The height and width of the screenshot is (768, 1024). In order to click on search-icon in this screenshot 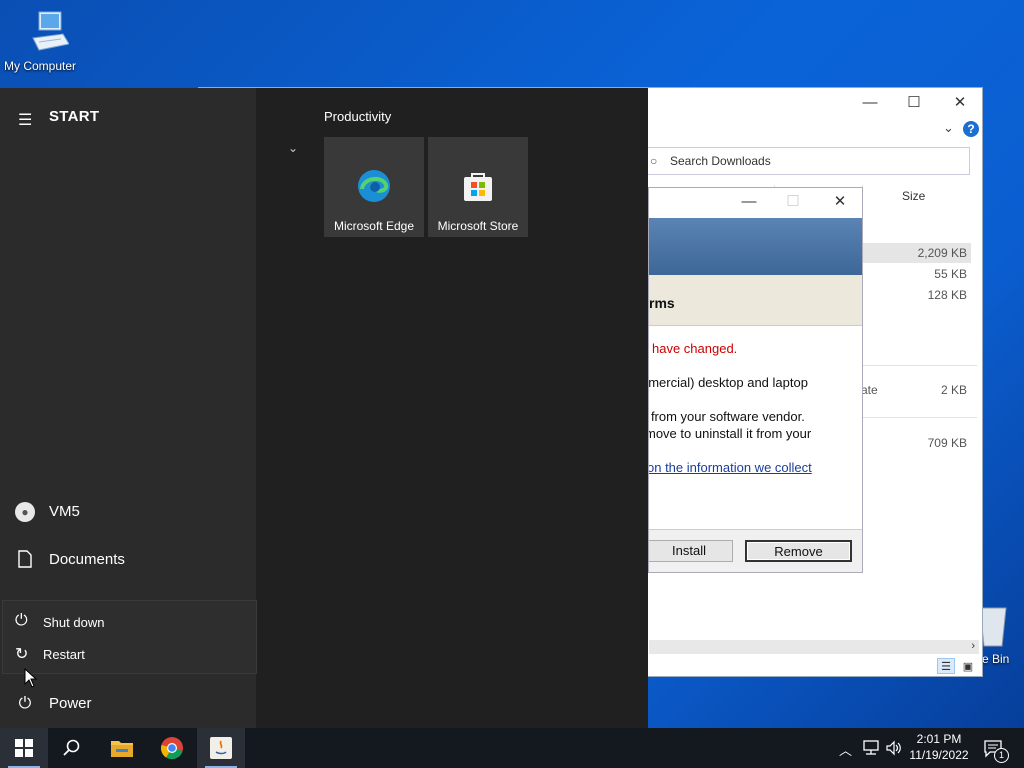, I will do `click(71, 747)`.